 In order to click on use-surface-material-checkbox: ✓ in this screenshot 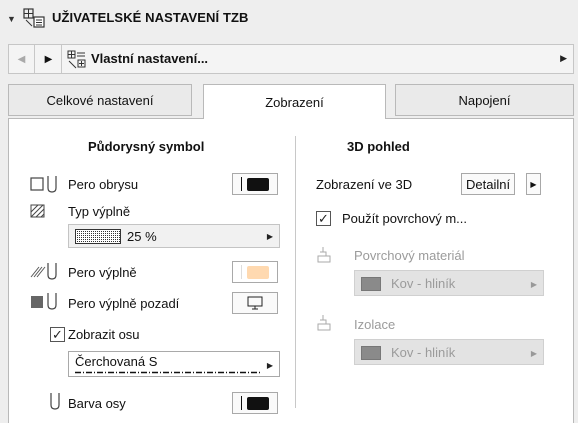, I will do `click(323, 218)`.